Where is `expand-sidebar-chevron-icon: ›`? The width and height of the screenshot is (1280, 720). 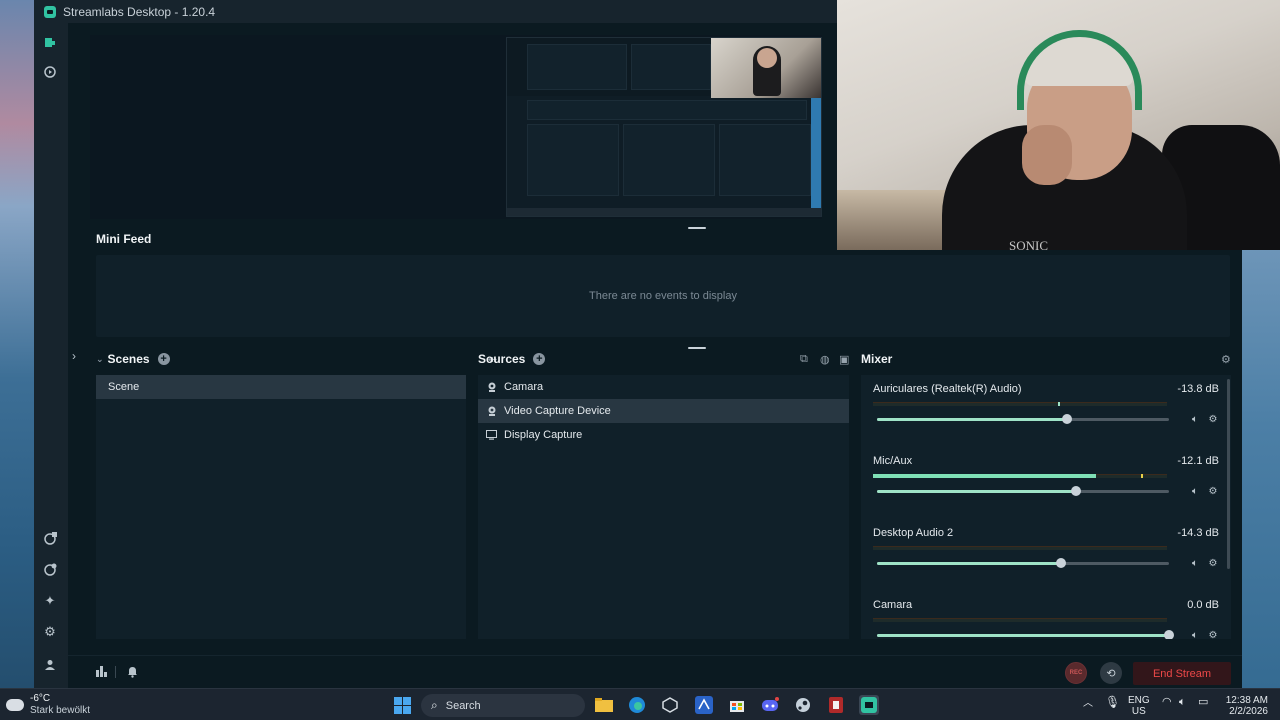 expand-sidebar-chevron-icon: › is located at coordinates (74, 356).